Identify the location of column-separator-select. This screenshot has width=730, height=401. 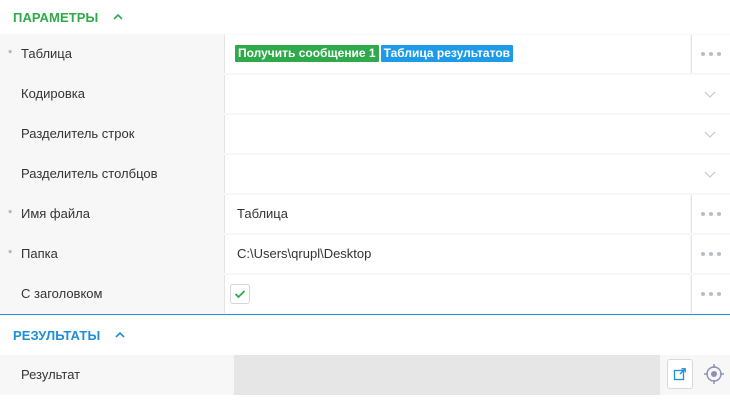
(477, 174).